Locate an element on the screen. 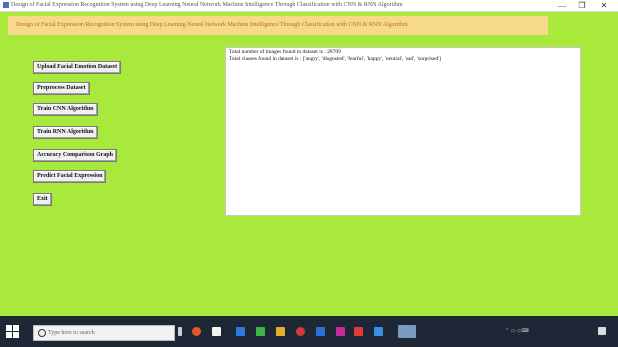  app-icon is located at coordinates (6, 5).